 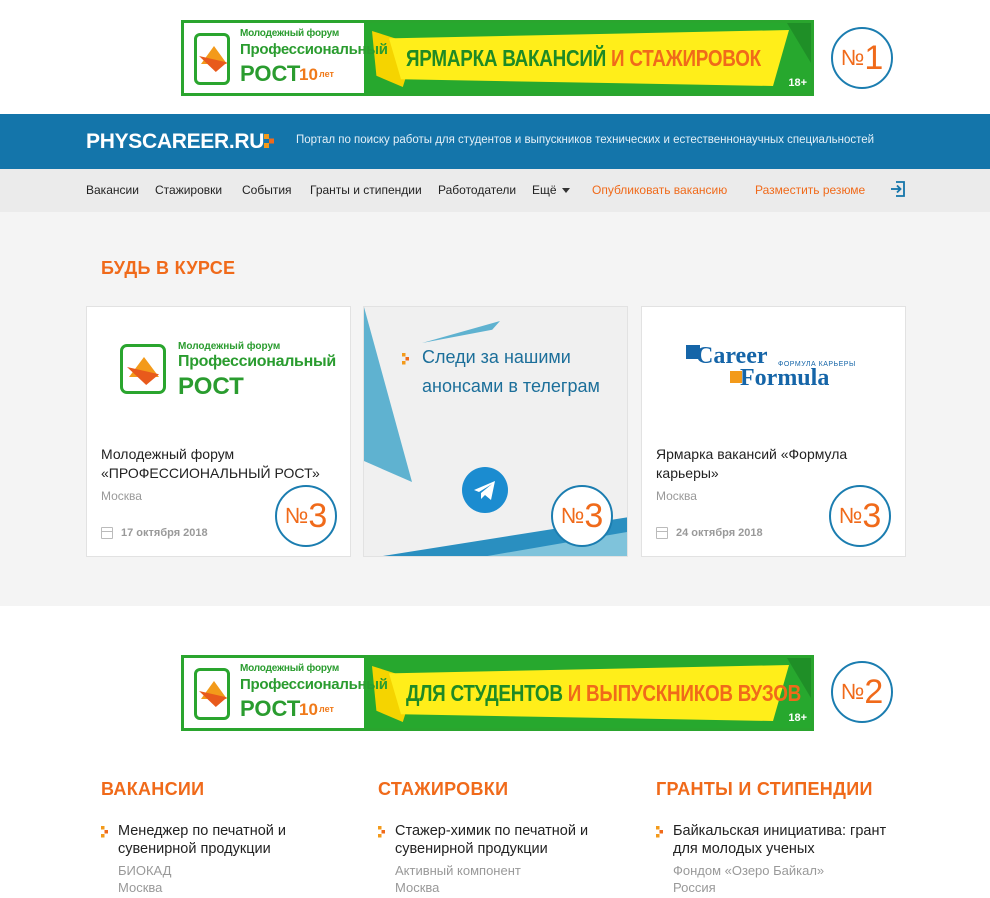 What do you see at coordinates (443, 789) in the screenshot?
I see `internships-title: СТАЖИРОВКИ` at bounding box center [443, 789].